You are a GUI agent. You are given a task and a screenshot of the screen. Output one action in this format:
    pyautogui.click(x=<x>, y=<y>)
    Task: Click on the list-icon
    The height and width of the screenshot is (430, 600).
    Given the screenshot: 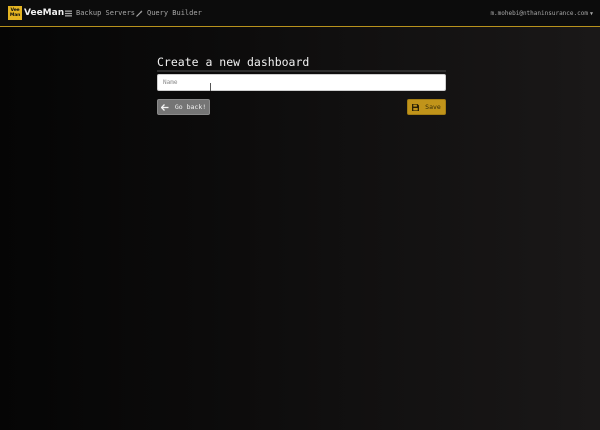 What is the action you would take?
    pyautogui.click(x=68, y=13)
    